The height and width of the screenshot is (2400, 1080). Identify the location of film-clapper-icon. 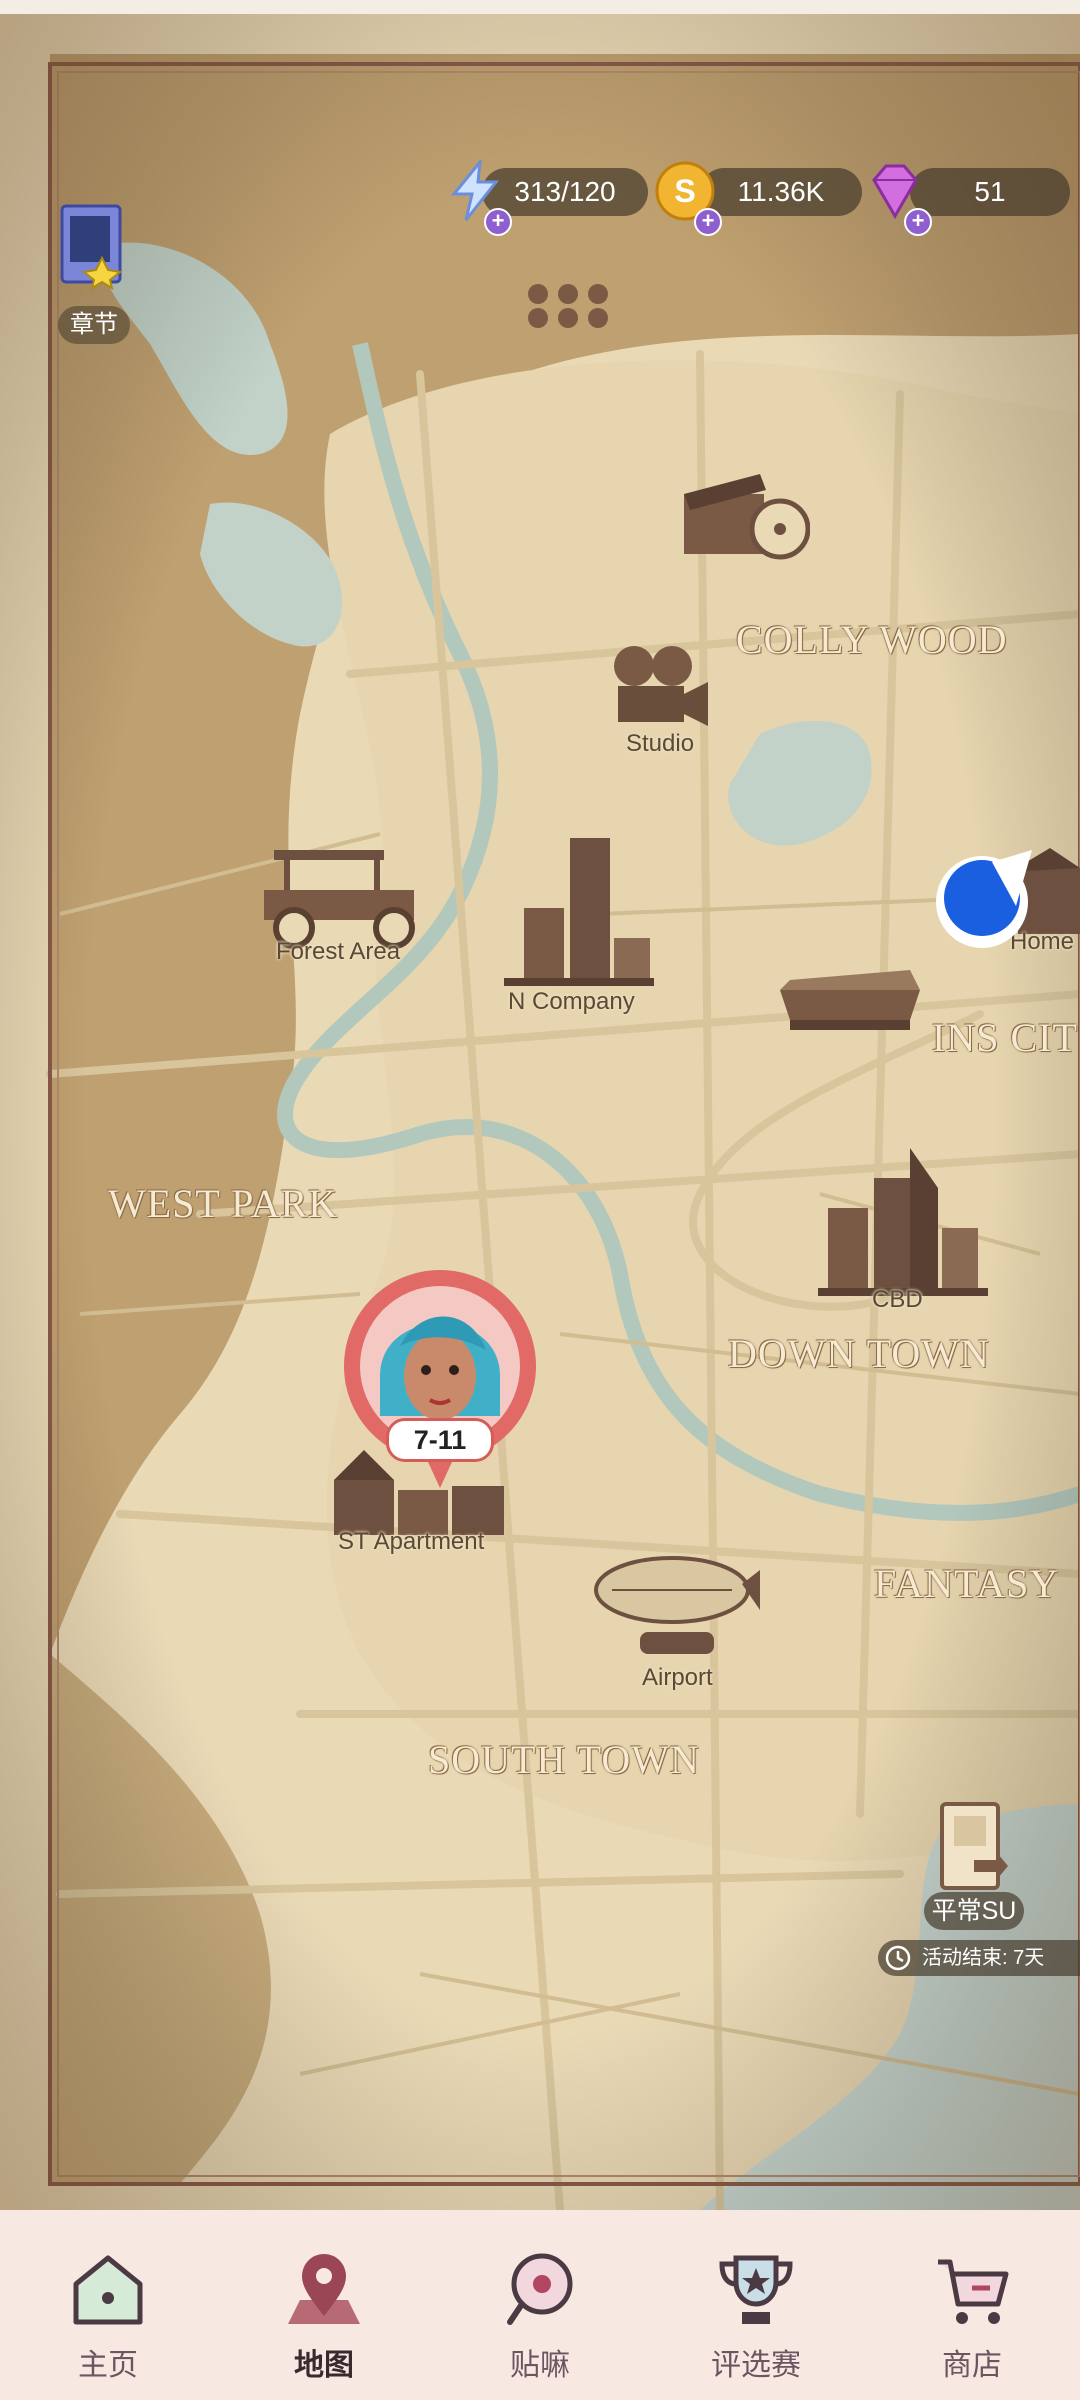
(745, 509).